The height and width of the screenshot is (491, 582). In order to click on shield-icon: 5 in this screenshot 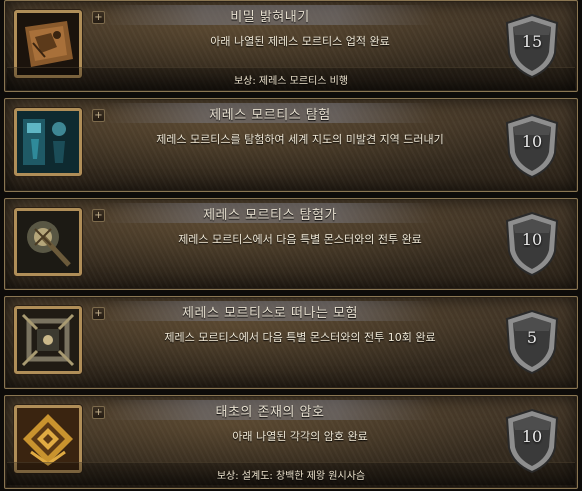, I will do `click(532, 342)`.